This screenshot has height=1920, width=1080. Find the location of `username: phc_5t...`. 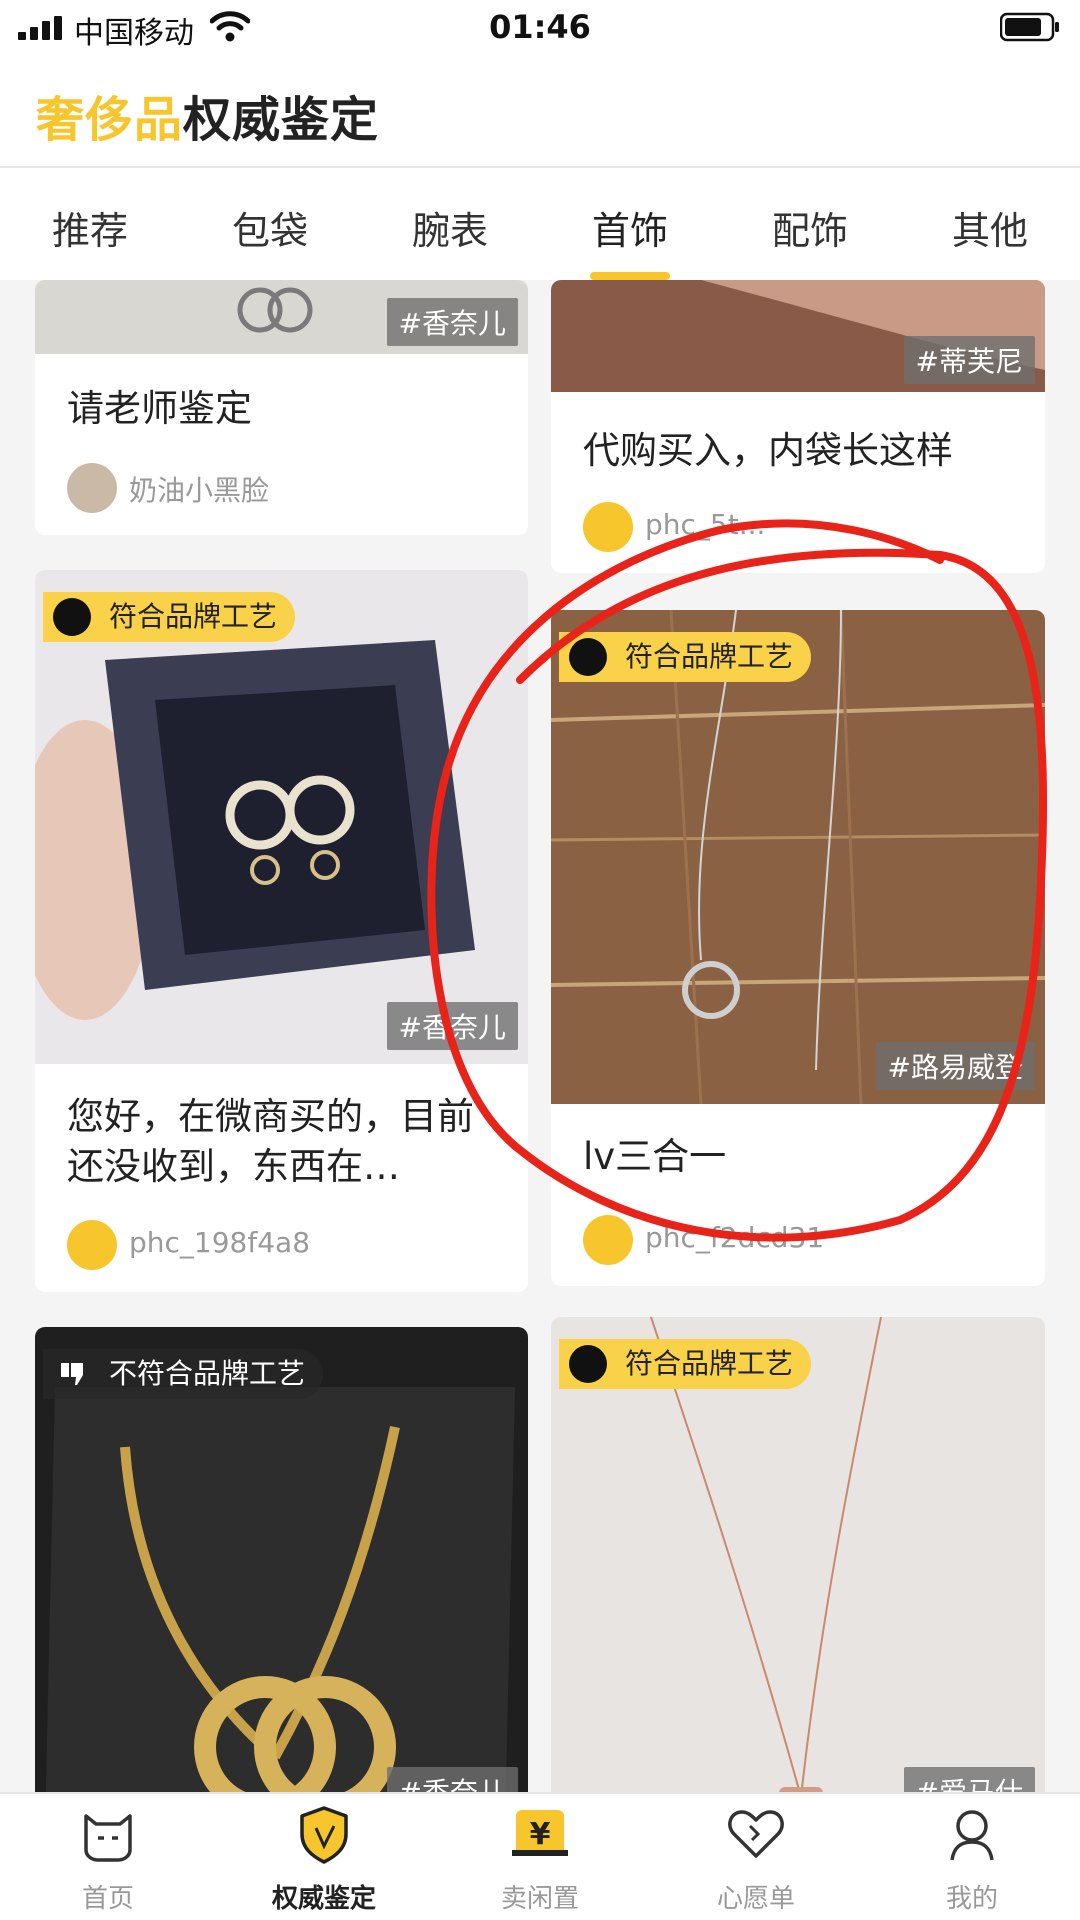

username: phc_5t... is located at coordinates (705, 524).